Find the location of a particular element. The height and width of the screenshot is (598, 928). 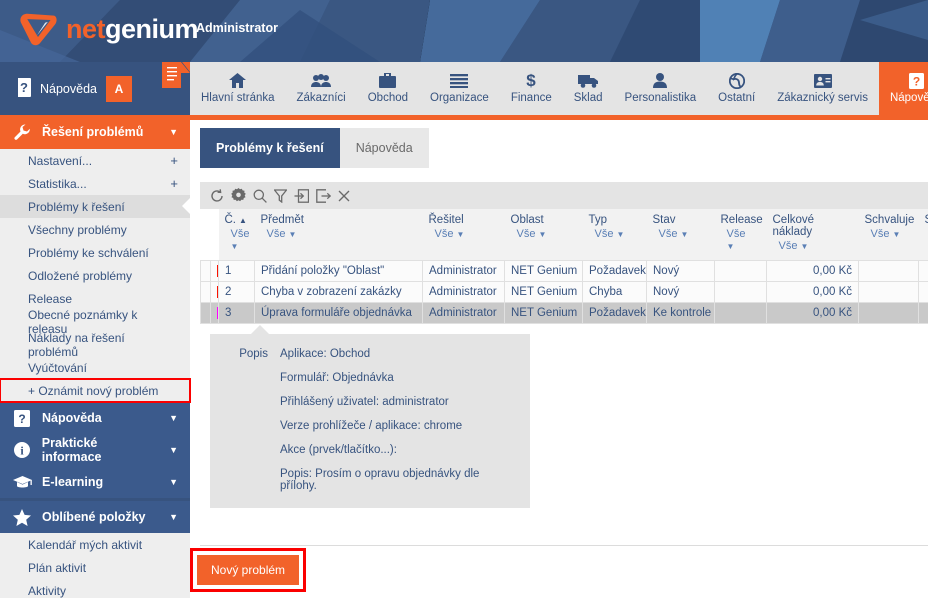

column-filter-predmet: Vše ▼ is located at coordinates (338, 236).